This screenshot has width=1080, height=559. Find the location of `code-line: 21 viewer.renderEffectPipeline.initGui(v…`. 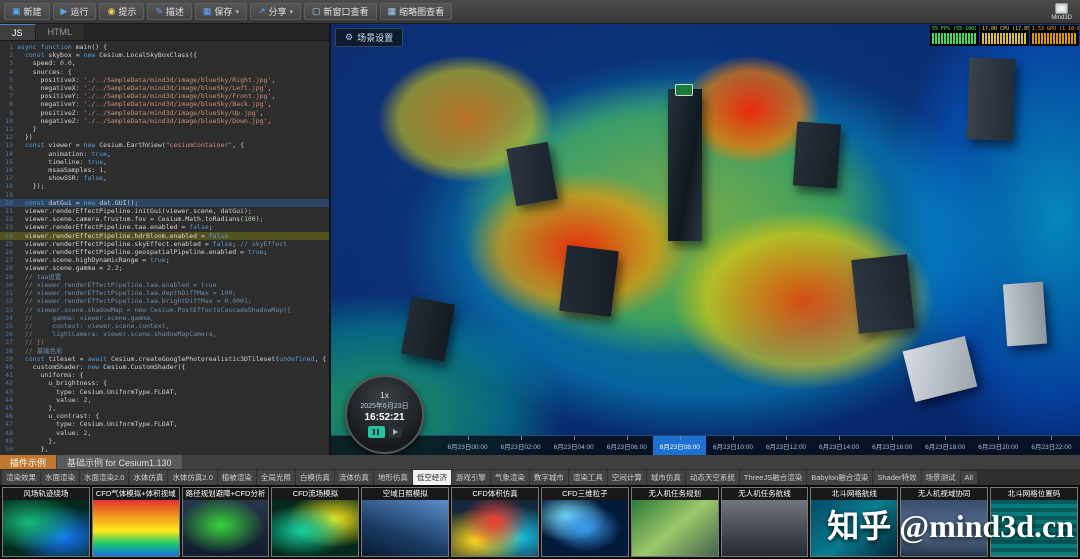

code-line: 21 viewer.renderEffectPipeline.initGui(v… is located at coordinates (164, 211).